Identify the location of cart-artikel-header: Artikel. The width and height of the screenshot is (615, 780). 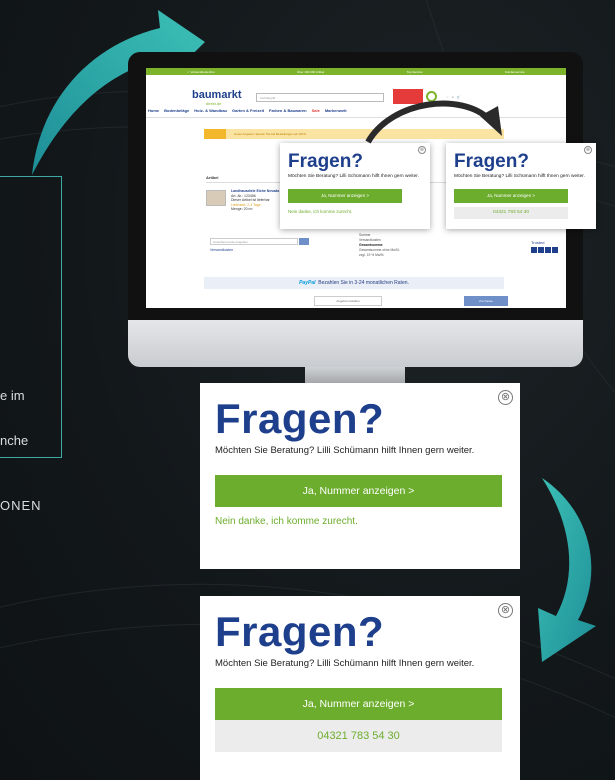
(212, 177).